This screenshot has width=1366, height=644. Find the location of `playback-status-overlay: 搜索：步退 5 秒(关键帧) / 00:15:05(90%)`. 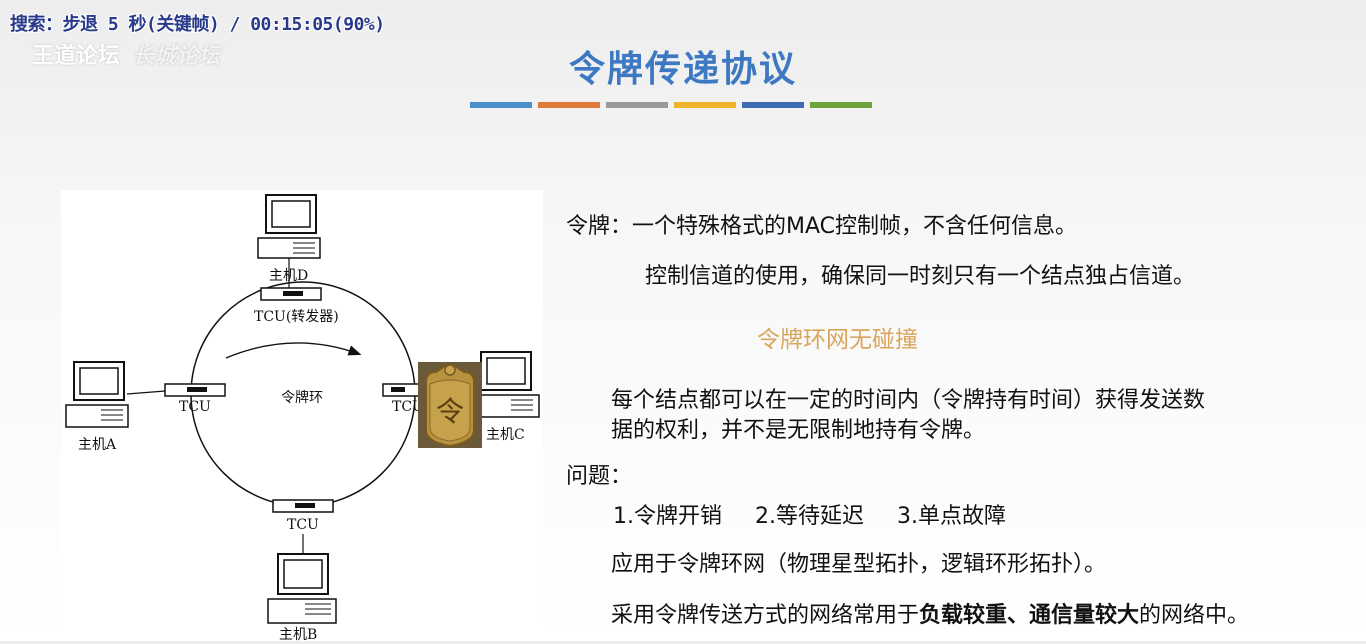

playback-status-overlay: 搜索：步退 5 秒(关键帧) / 00:15:05(90%) is located at coordinates (197, 24).